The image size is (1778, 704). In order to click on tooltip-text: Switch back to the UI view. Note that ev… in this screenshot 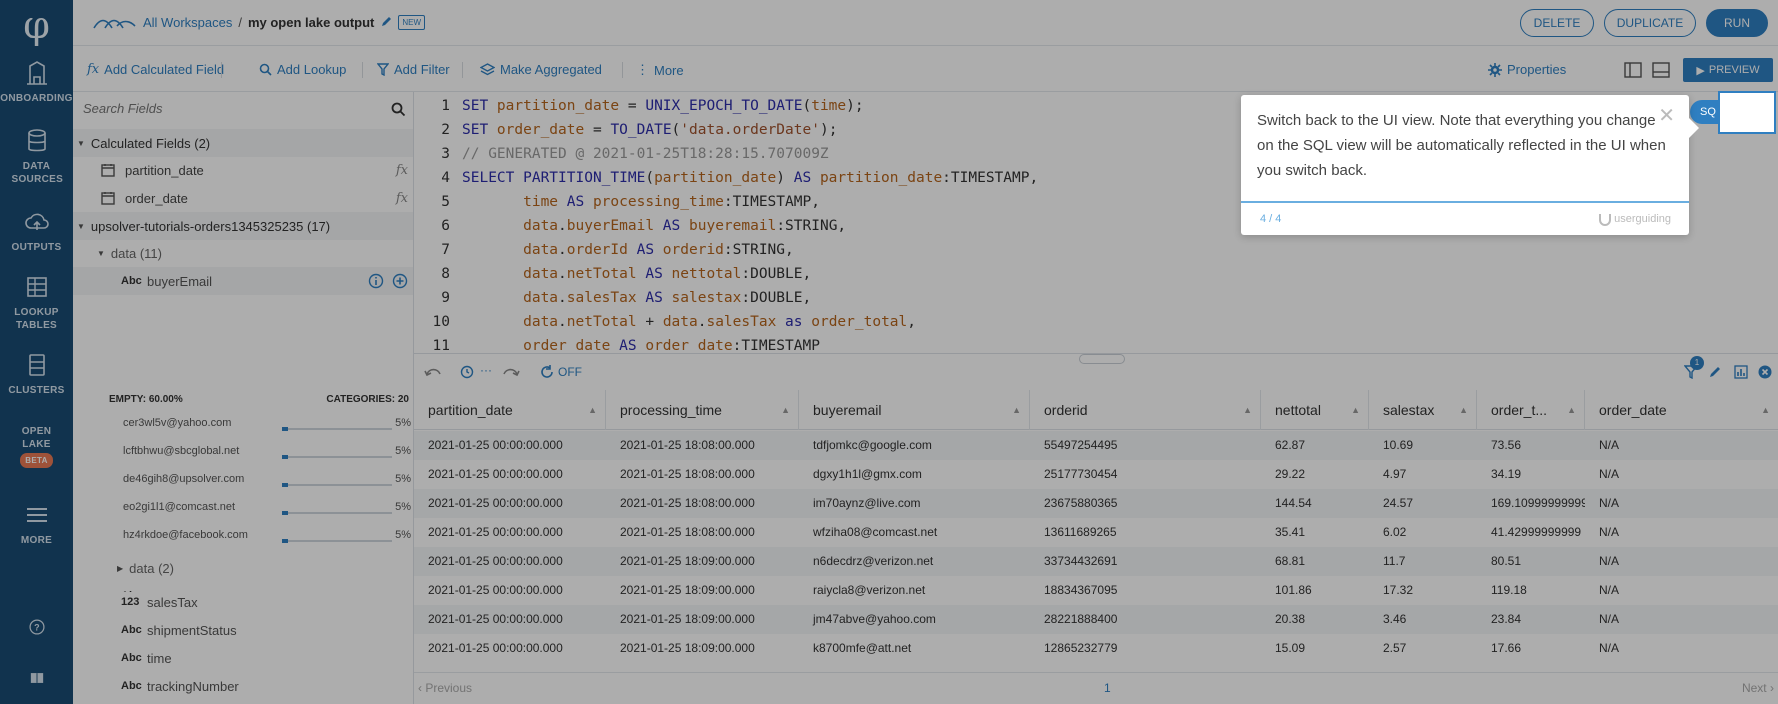, I will do `click(1461, 145)`.